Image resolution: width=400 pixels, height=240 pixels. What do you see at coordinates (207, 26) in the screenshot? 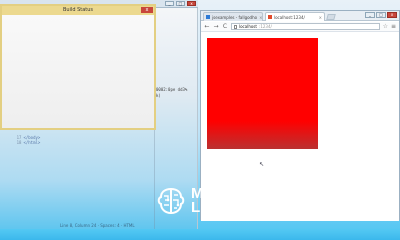
I see `back-button: ←` at bounding box center [207, 26].